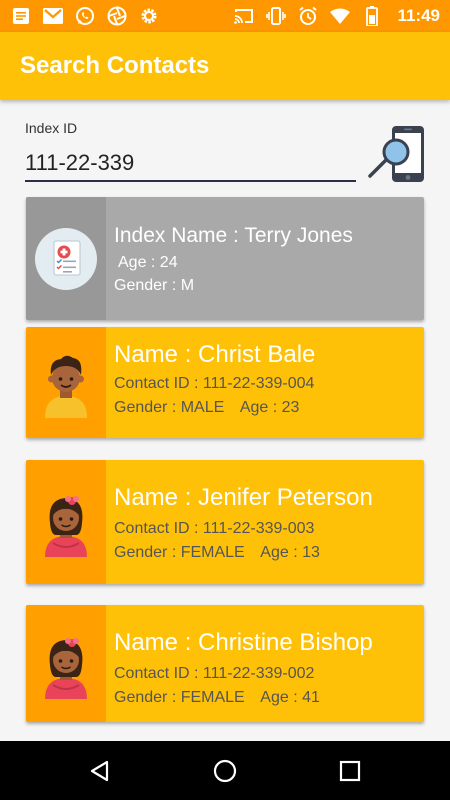 This screenshot has height=800, width=450. Describe the element at coordinates (85, 16) in the screenshot. I see `whatsapp-icon` at that location.